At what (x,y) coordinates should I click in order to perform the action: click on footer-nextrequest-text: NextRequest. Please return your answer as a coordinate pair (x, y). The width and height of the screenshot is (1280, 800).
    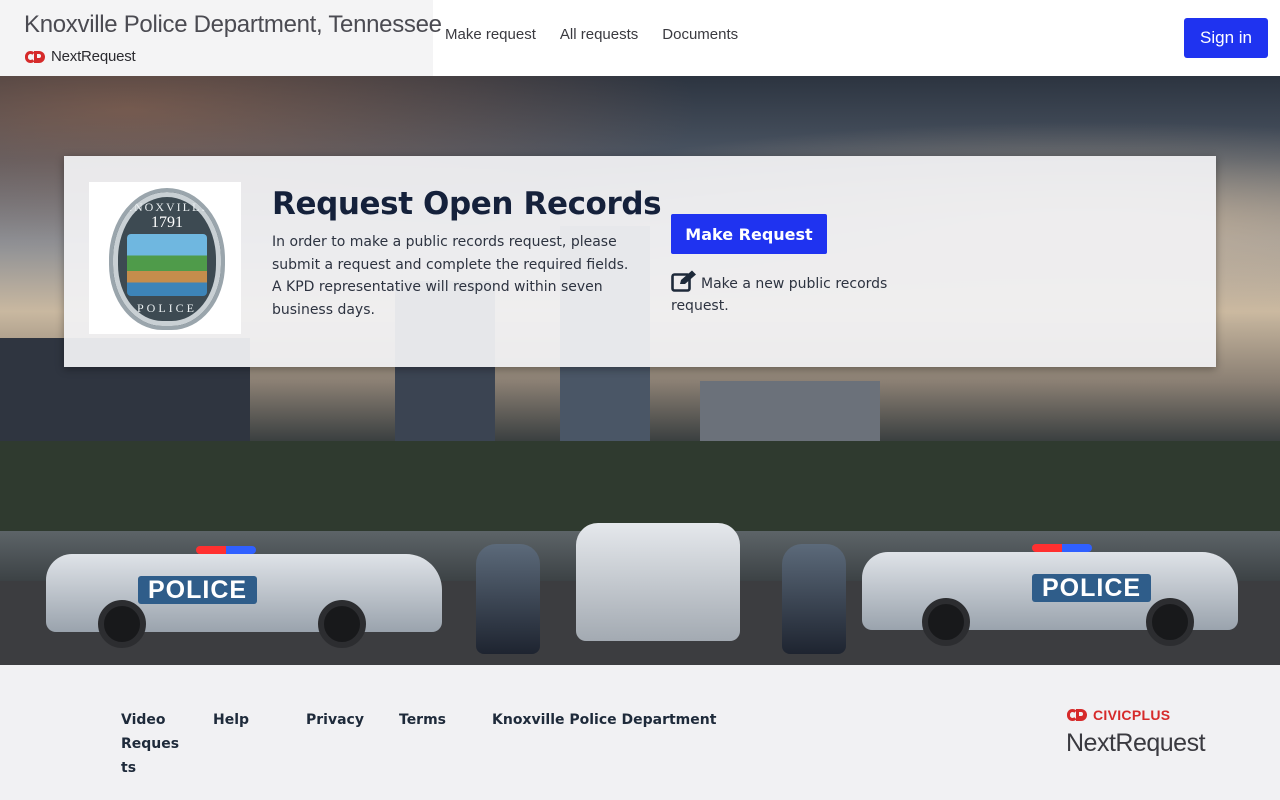
    Looking at the image, I should click on (1136, 743).